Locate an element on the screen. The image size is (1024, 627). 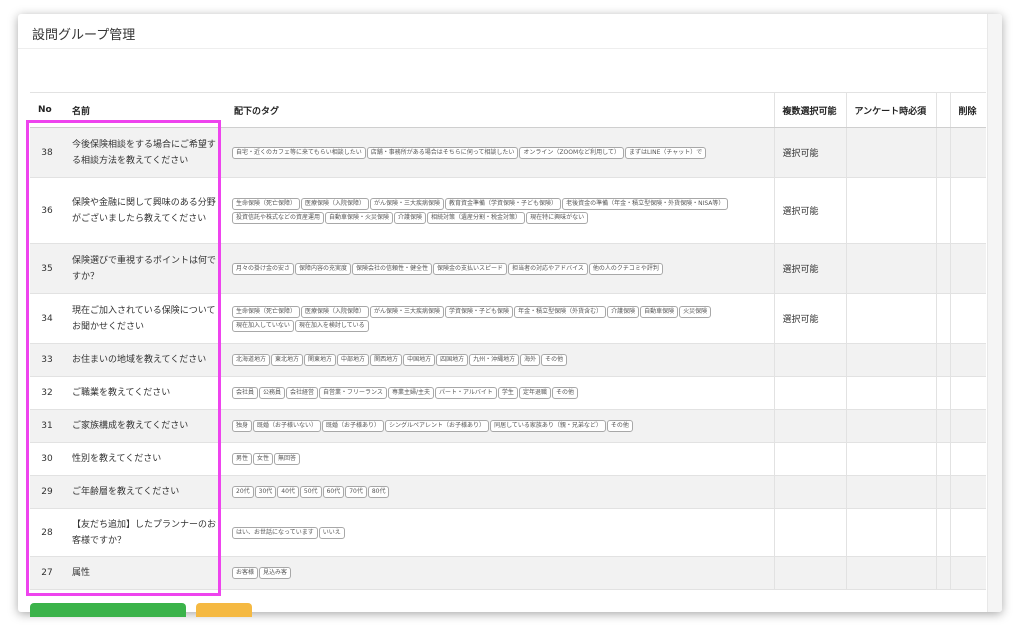
tag-chip: 学資保険・子ども保険 is located at coordinates (479, 311).